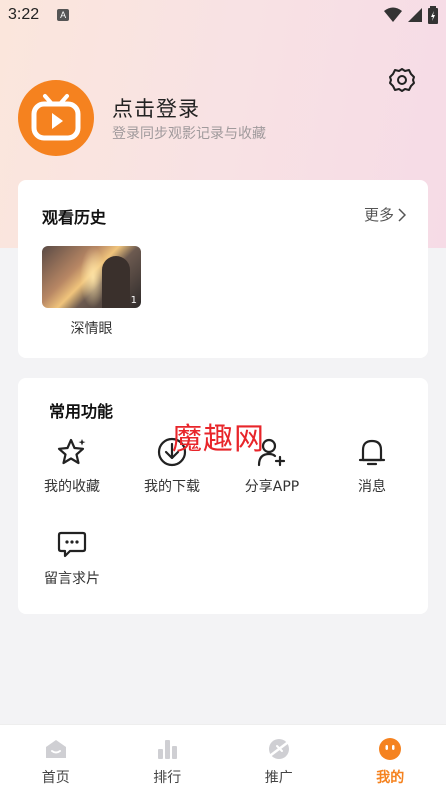  Describe the element at coordinates (74, 217) in the screenshot. I see `history-title: 观看历史` at that location.